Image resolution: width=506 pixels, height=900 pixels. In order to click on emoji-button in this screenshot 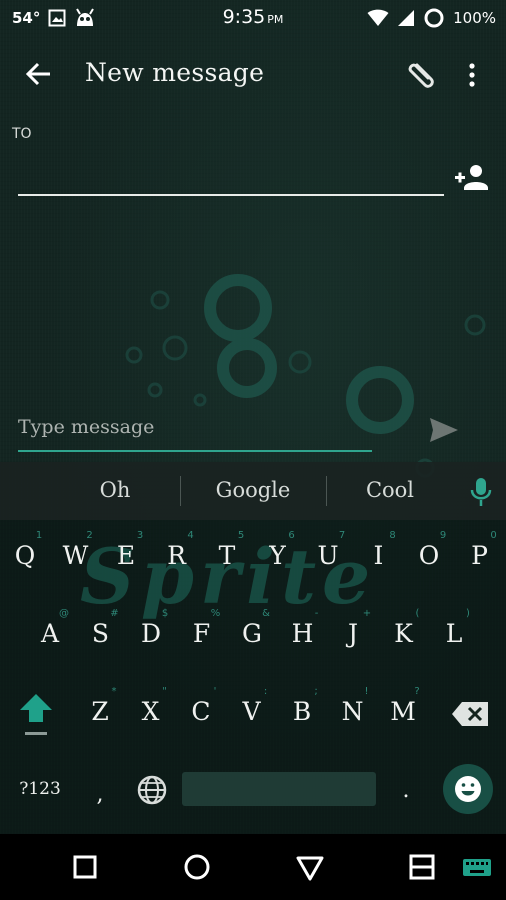, I will do `click(468, 789)`.